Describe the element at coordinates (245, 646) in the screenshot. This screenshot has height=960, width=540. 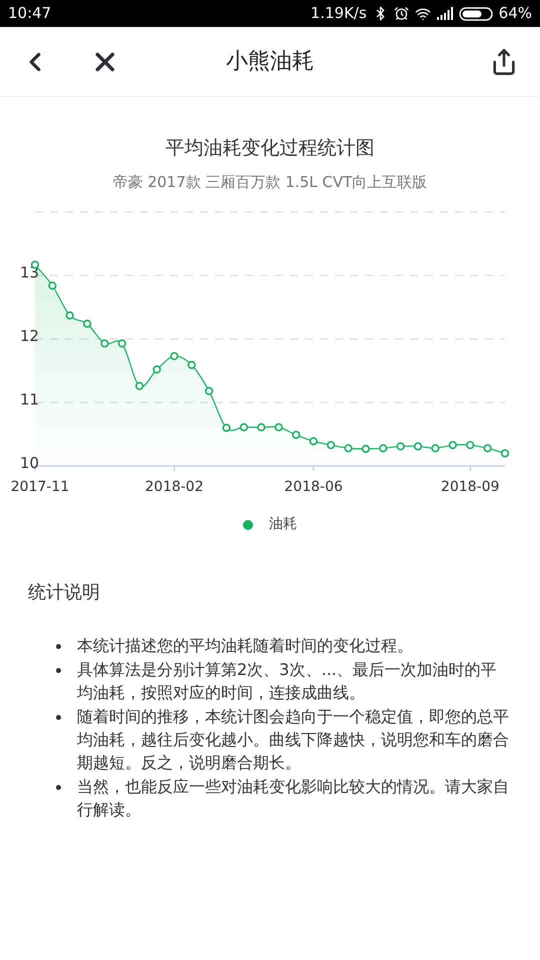
I see `note-text: 本统计描述您的平均油耗随着时间的变化过程。` at that location.